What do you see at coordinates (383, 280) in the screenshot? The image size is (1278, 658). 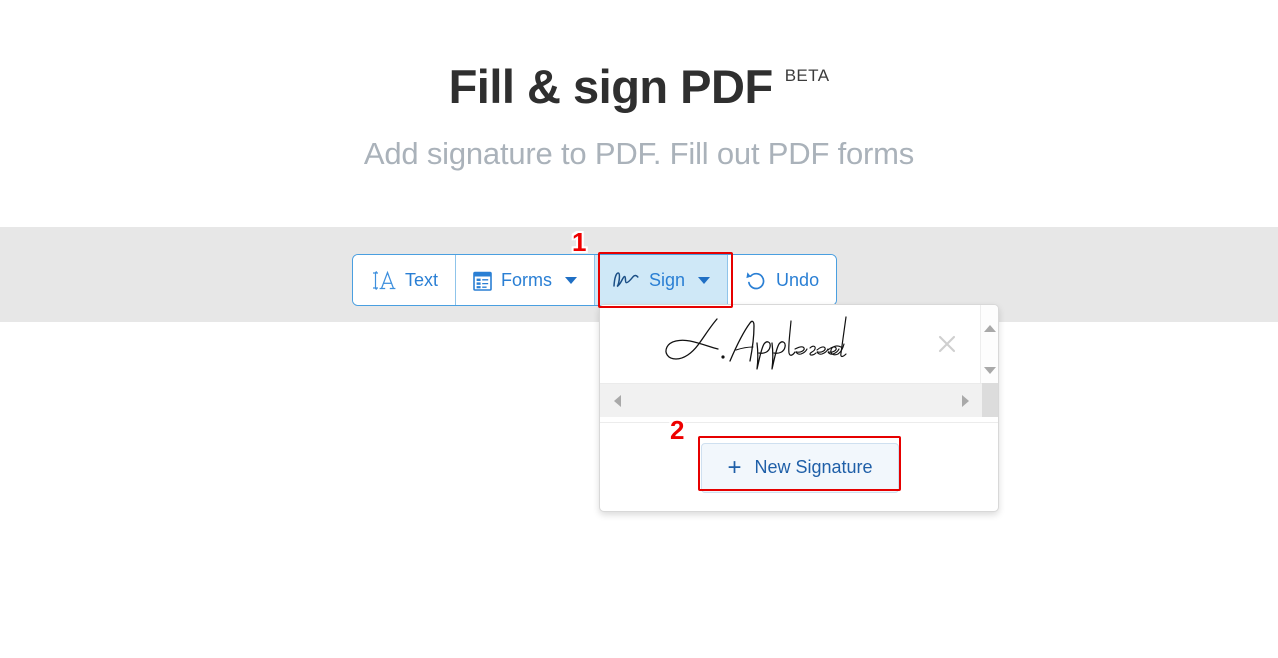 I see `text-cursor-a-icon` at bounding box center [383, 280].